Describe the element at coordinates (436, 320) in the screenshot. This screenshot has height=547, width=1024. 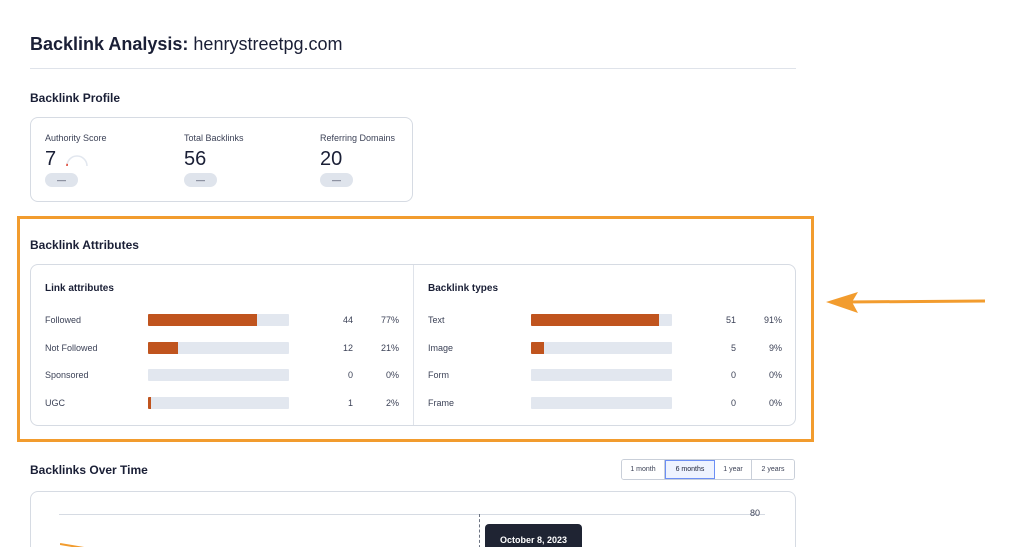
I see `row-label: Text` at that location.